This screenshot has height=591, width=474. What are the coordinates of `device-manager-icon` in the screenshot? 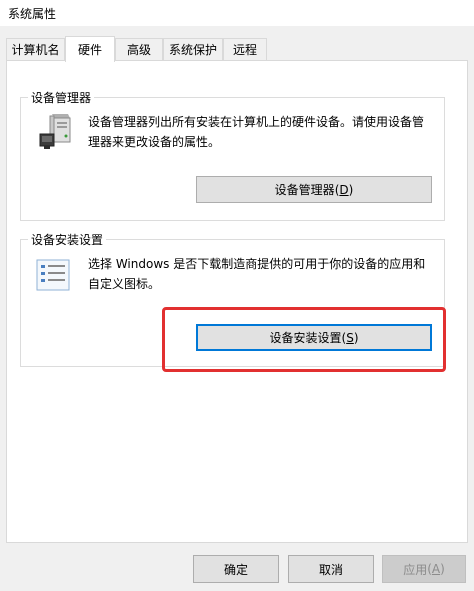 It's located at (56, 132).